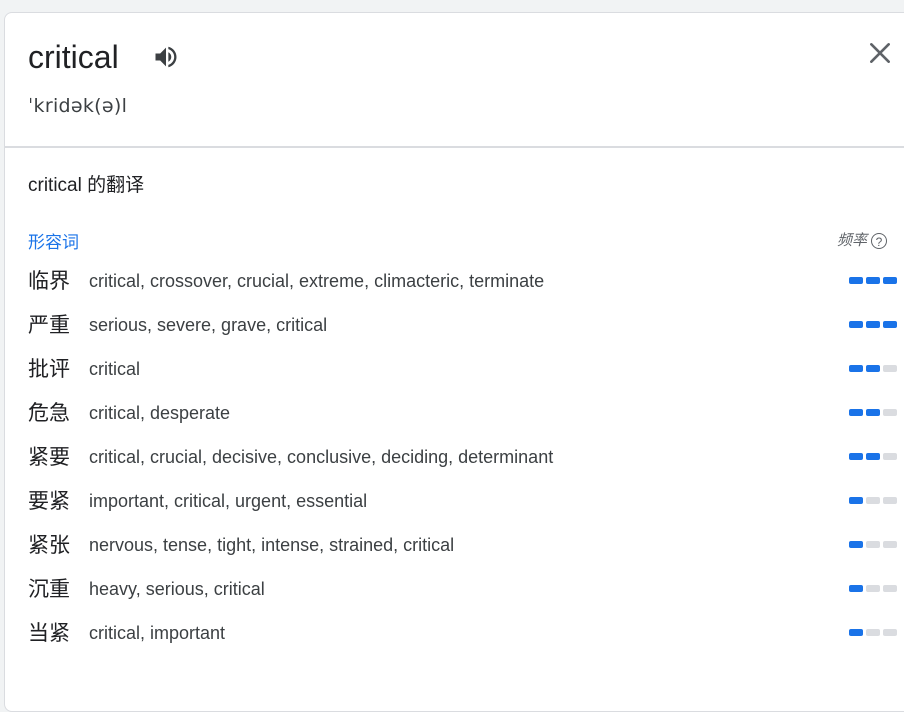  I want to click on translation-word: 紧张, so click(49, 545).